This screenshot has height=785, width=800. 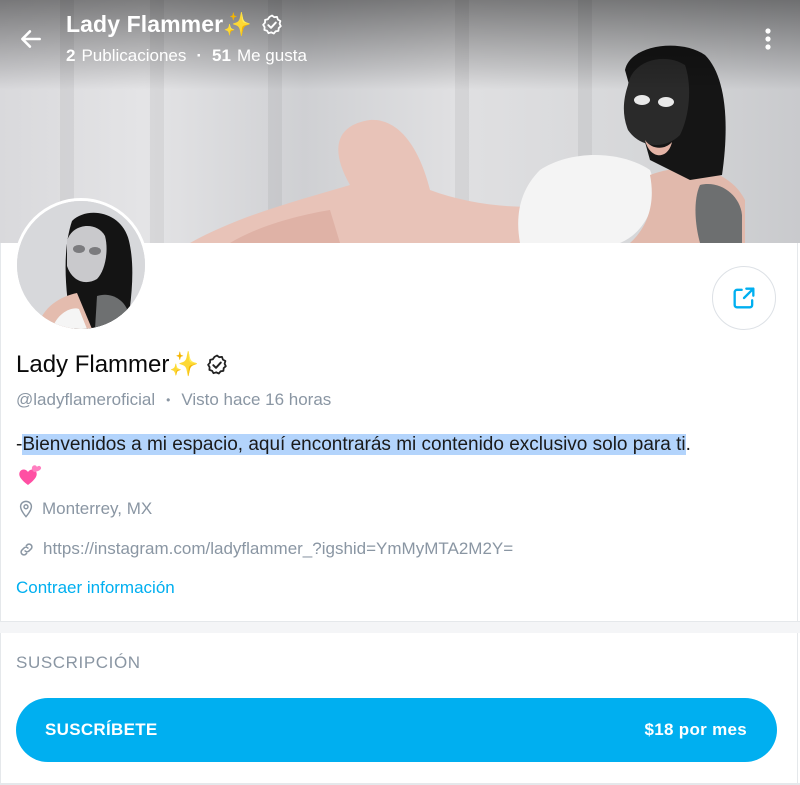 I want to click on more-vertical-icon, so click(x=768, y=39).